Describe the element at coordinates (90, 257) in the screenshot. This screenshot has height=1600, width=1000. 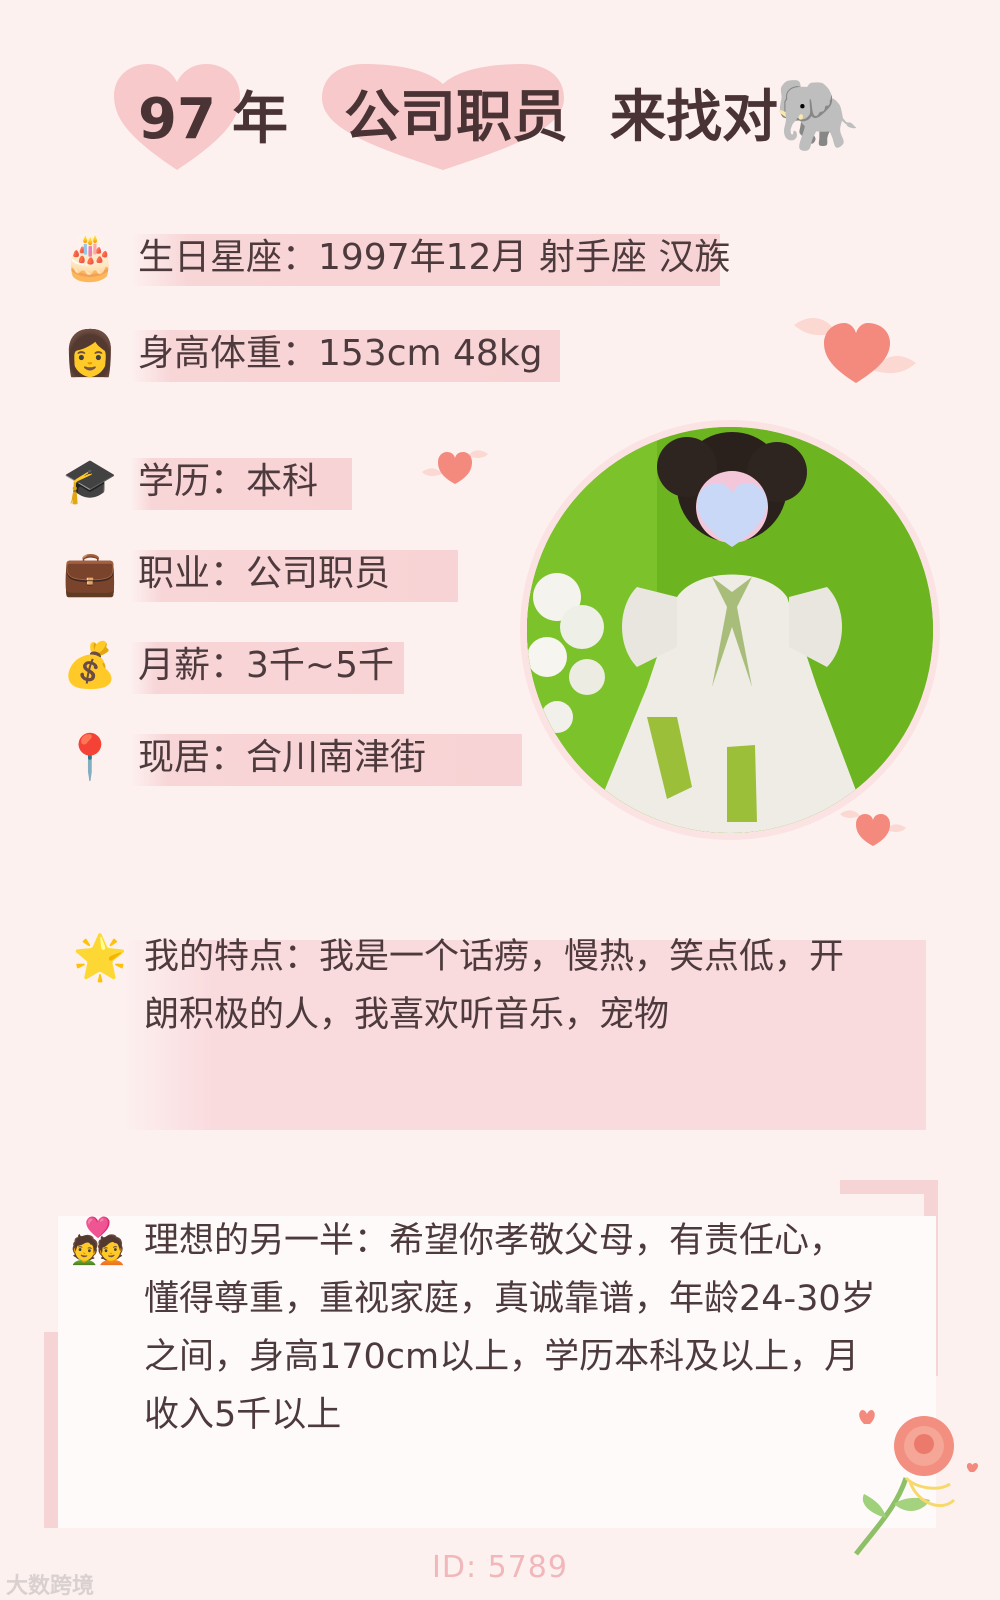
I see `birthday-cake-icon: 🎂` at that location.